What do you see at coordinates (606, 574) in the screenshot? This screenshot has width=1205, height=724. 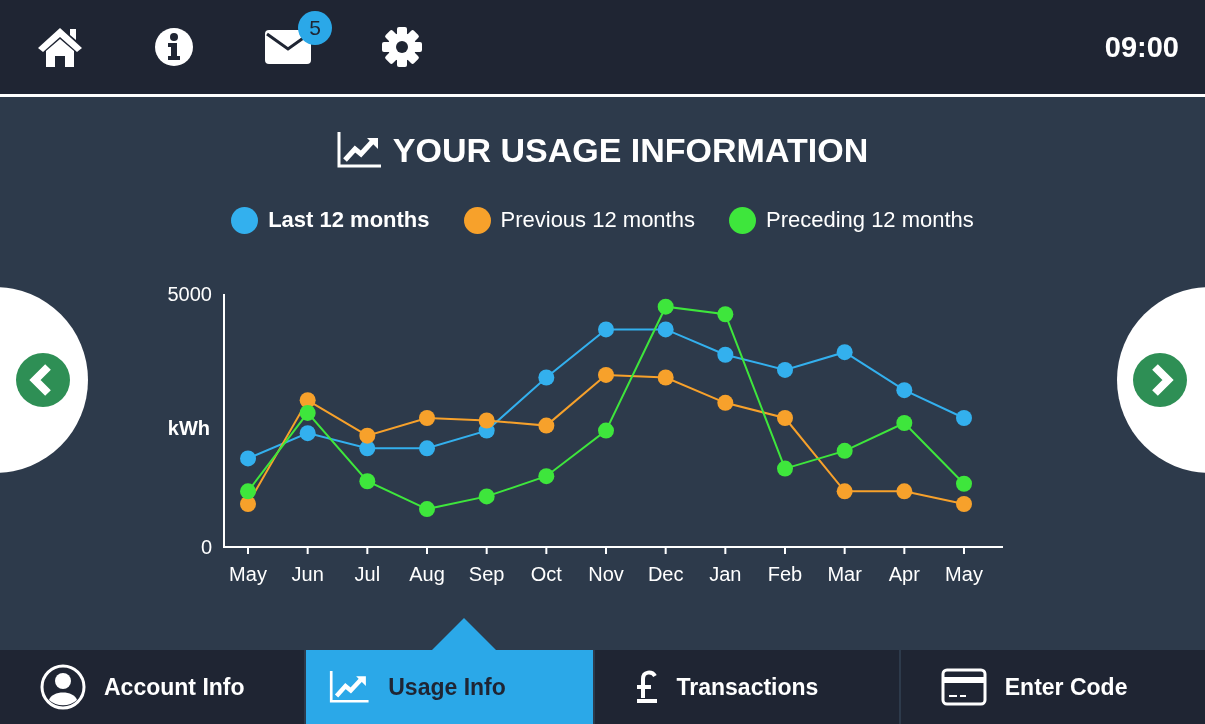 I see `x-axis-label: Nov` at bounding box center [606, 574].